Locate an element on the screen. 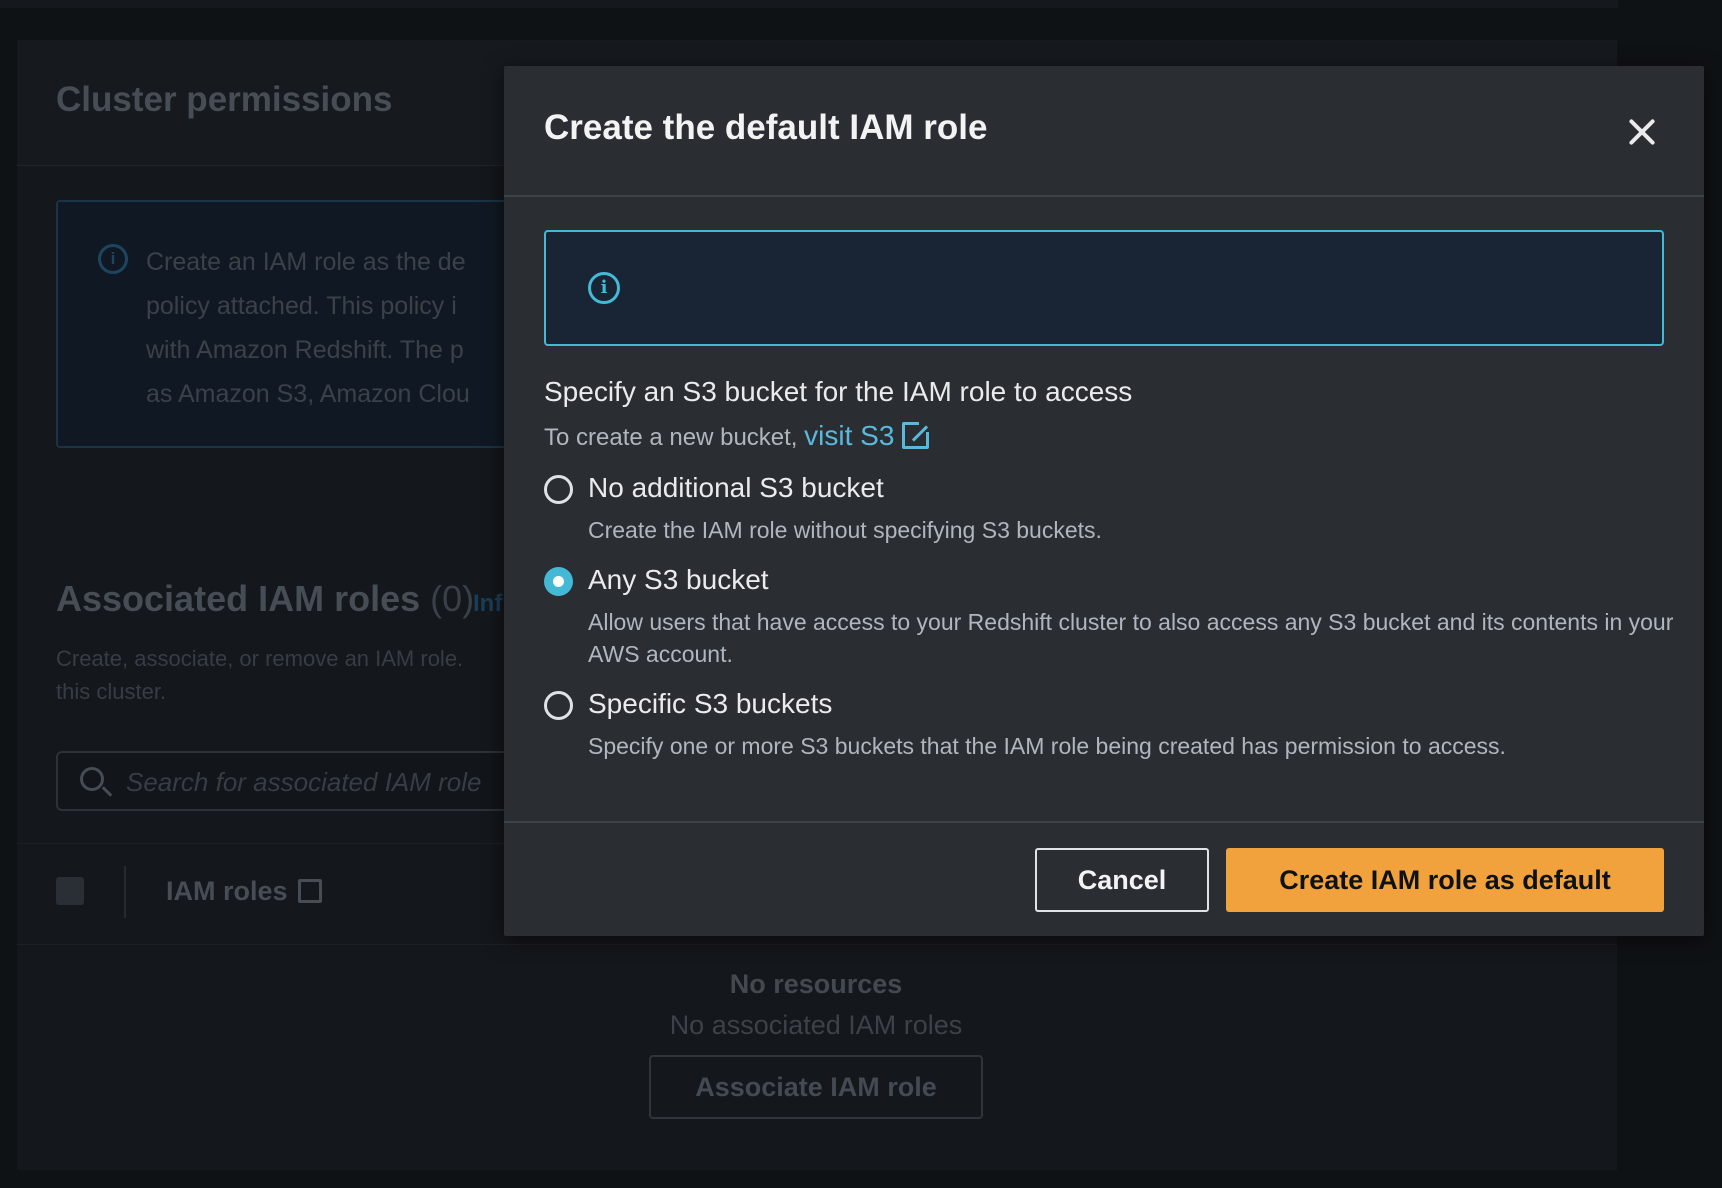  close-icon is located at coordinates (1642, 132).